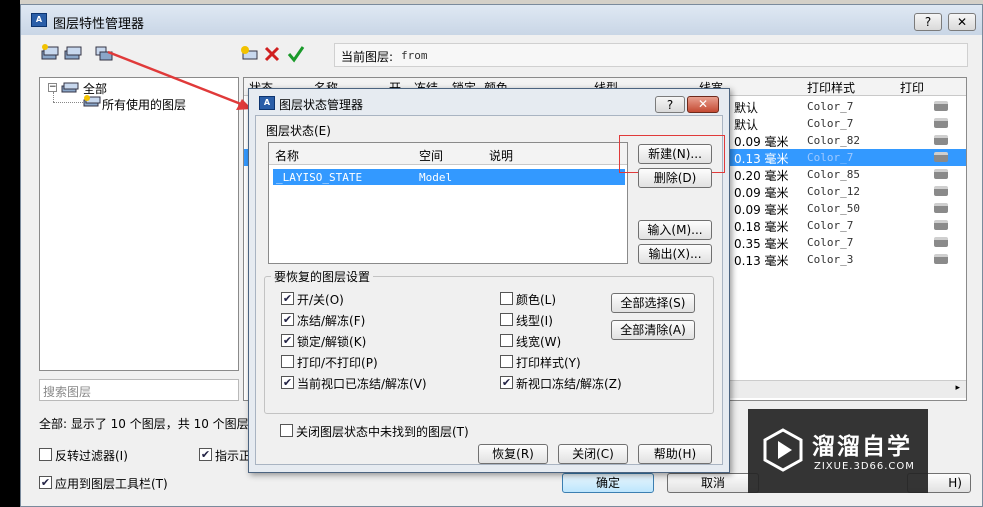 Image resolution: width=983 pixels, height=507 pixels. I want to click on col-state-desc: 说明, so click(501, 155).